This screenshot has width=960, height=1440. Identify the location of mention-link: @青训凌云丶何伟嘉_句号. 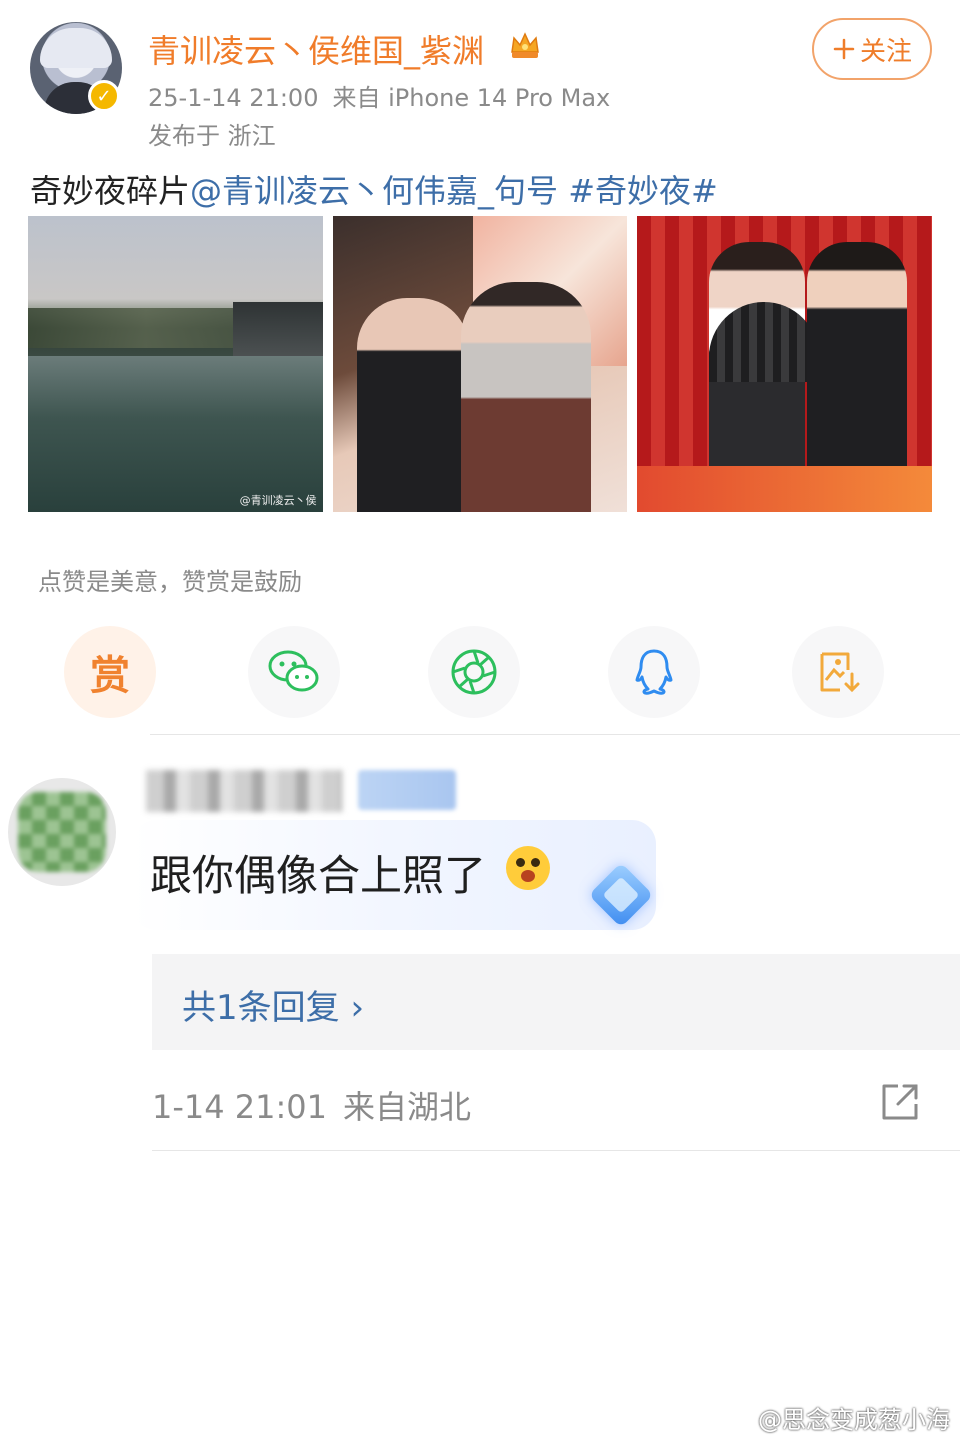
(374, 191).